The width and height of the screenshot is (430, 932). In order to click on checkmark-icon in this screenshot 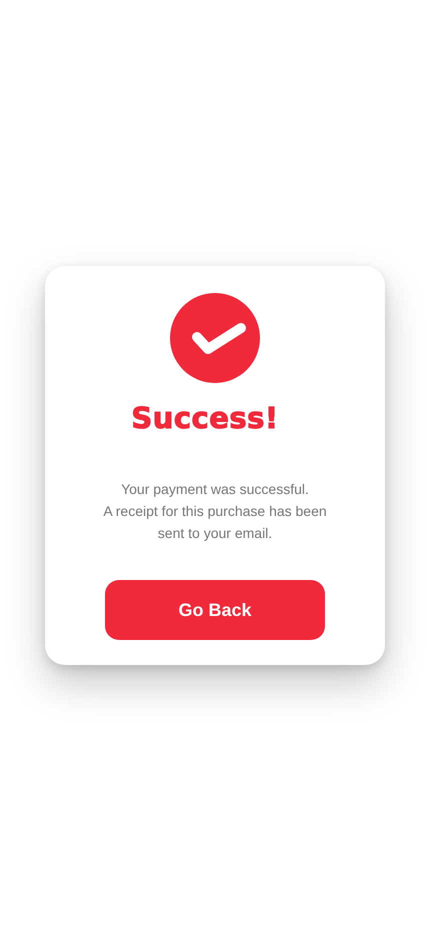, I will do `click(215, 338)`.